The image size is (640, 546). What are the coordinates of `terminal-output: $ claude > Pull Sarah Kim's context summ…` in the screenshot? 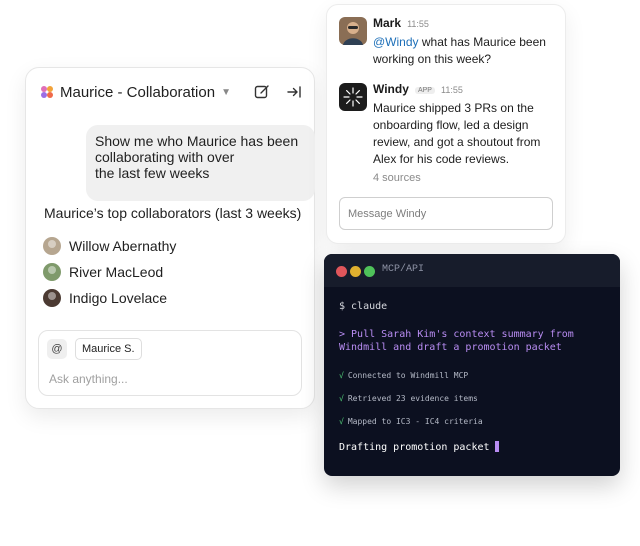 It's located at (472, 370).